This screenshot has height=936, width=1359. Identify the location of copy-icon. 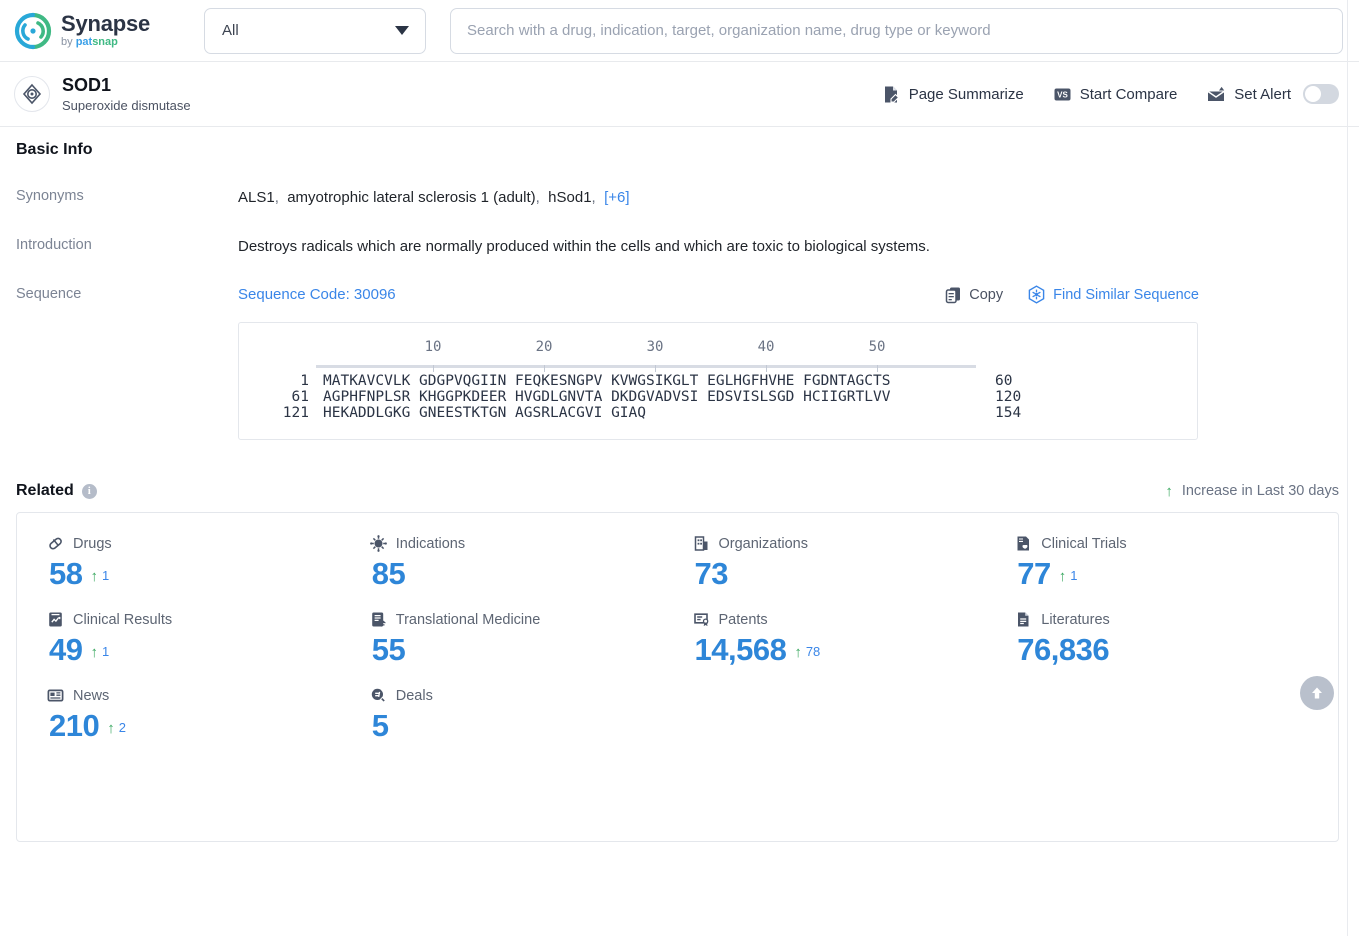
(953, 295).